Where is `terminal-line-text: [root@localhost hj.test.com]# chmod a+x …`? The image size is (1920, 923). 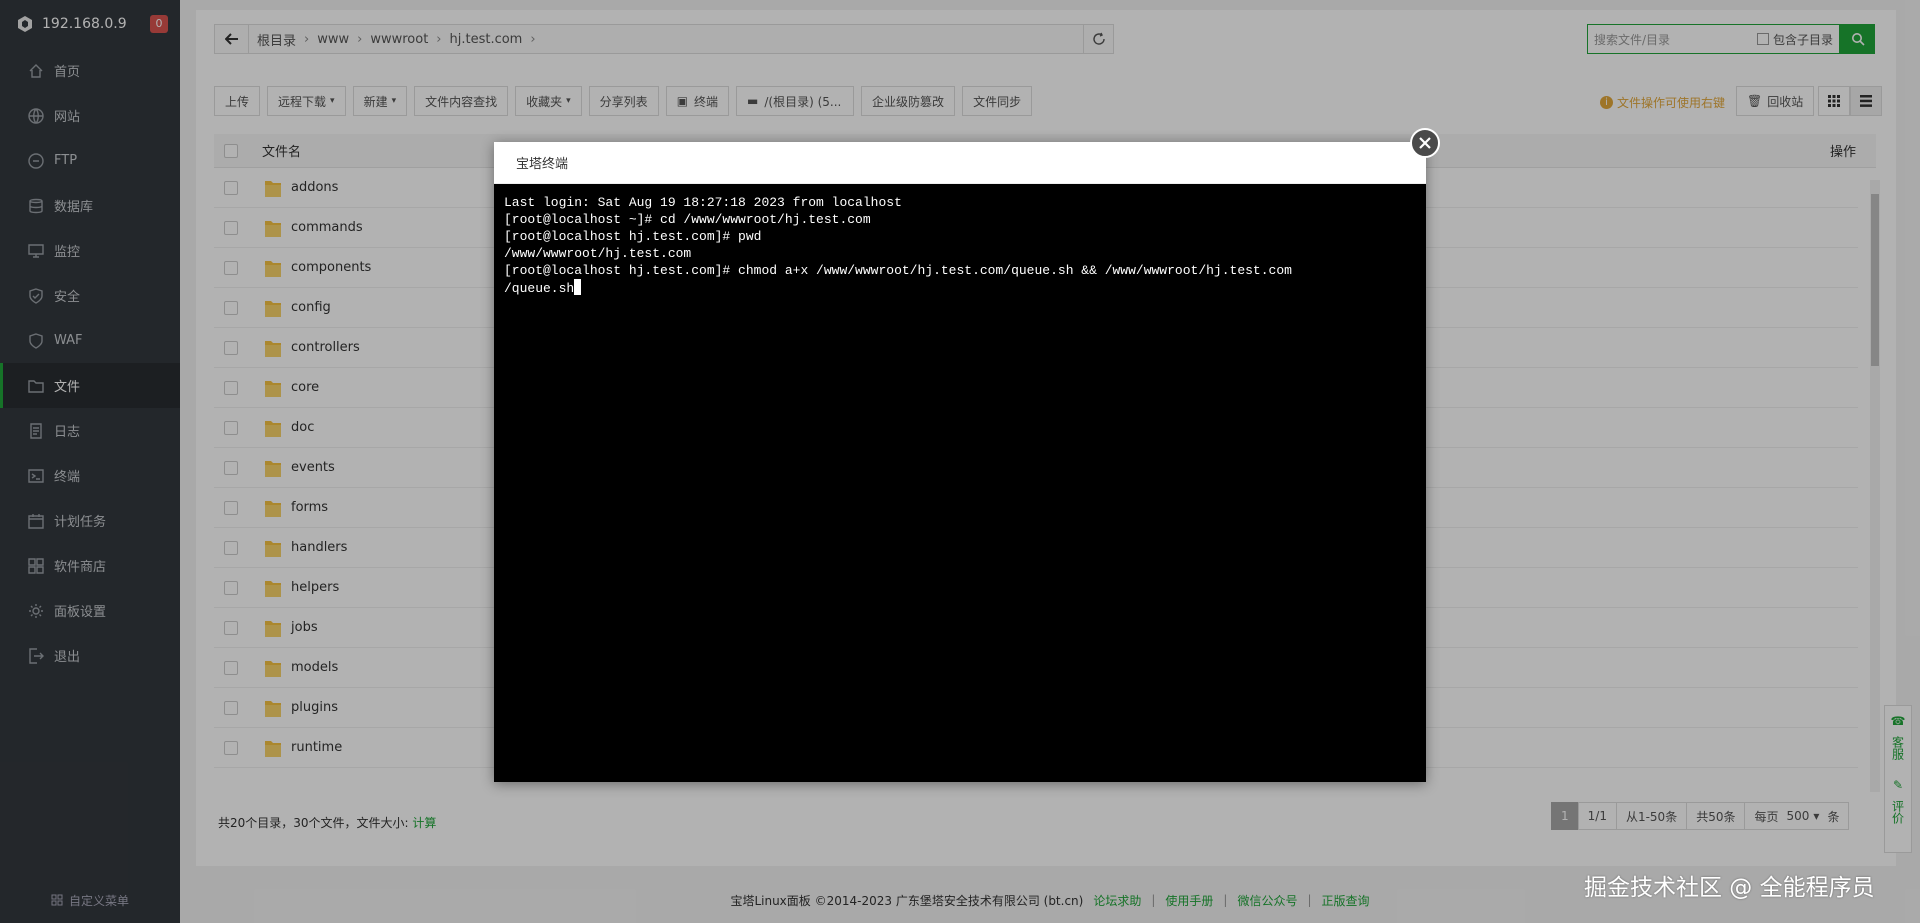
terminal-line-text: [root@localhost hj.test.com]# chmod a+x … is located at coordinates (898, 270).